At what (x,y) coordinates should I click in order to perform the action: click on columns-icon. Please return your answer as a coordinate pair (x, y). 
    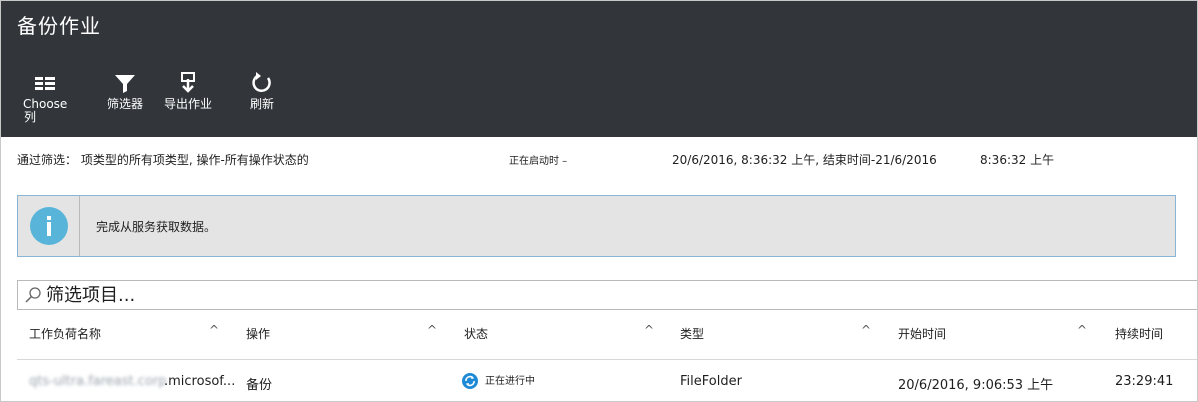
    Looking at the image, I should click on (45, 83).